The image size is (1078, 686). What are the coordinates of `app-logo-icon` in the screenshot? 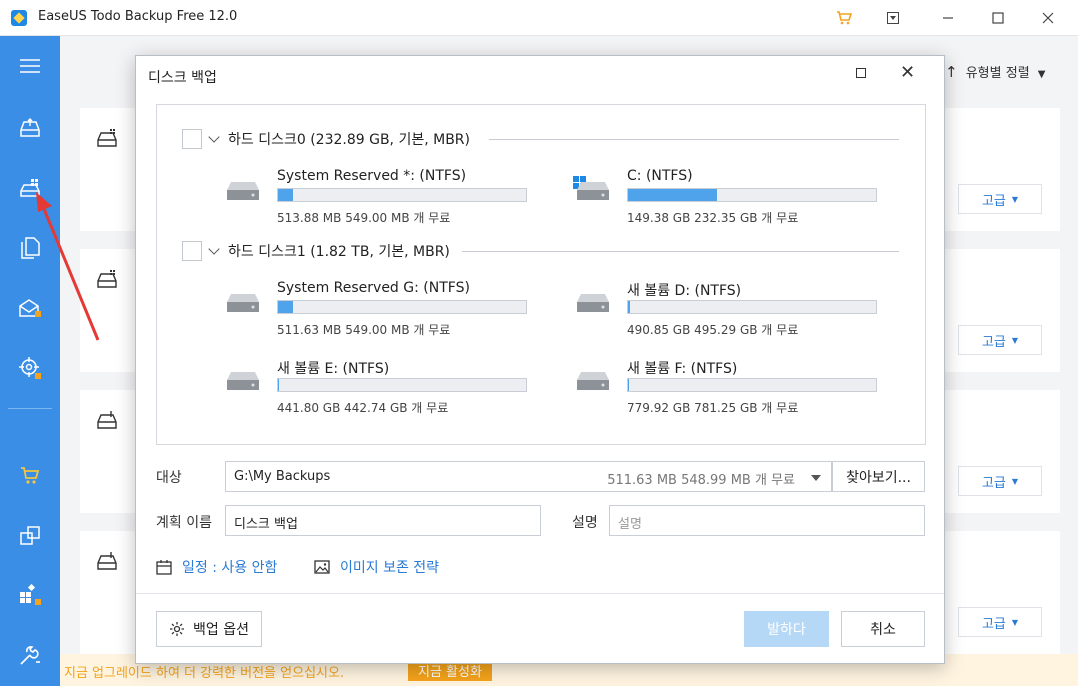 It's located at (19, 18).